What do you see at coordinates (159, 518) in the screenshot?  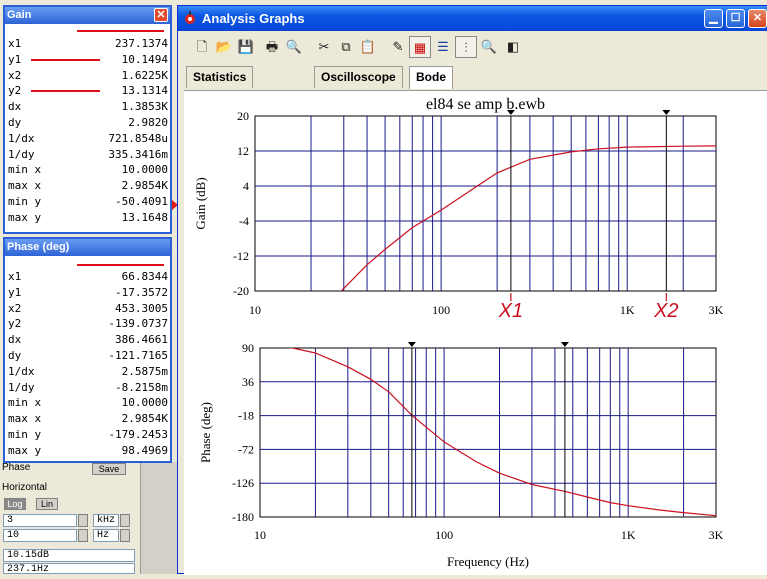 I see `background-scroll-area` at bounding box center [159, 518].